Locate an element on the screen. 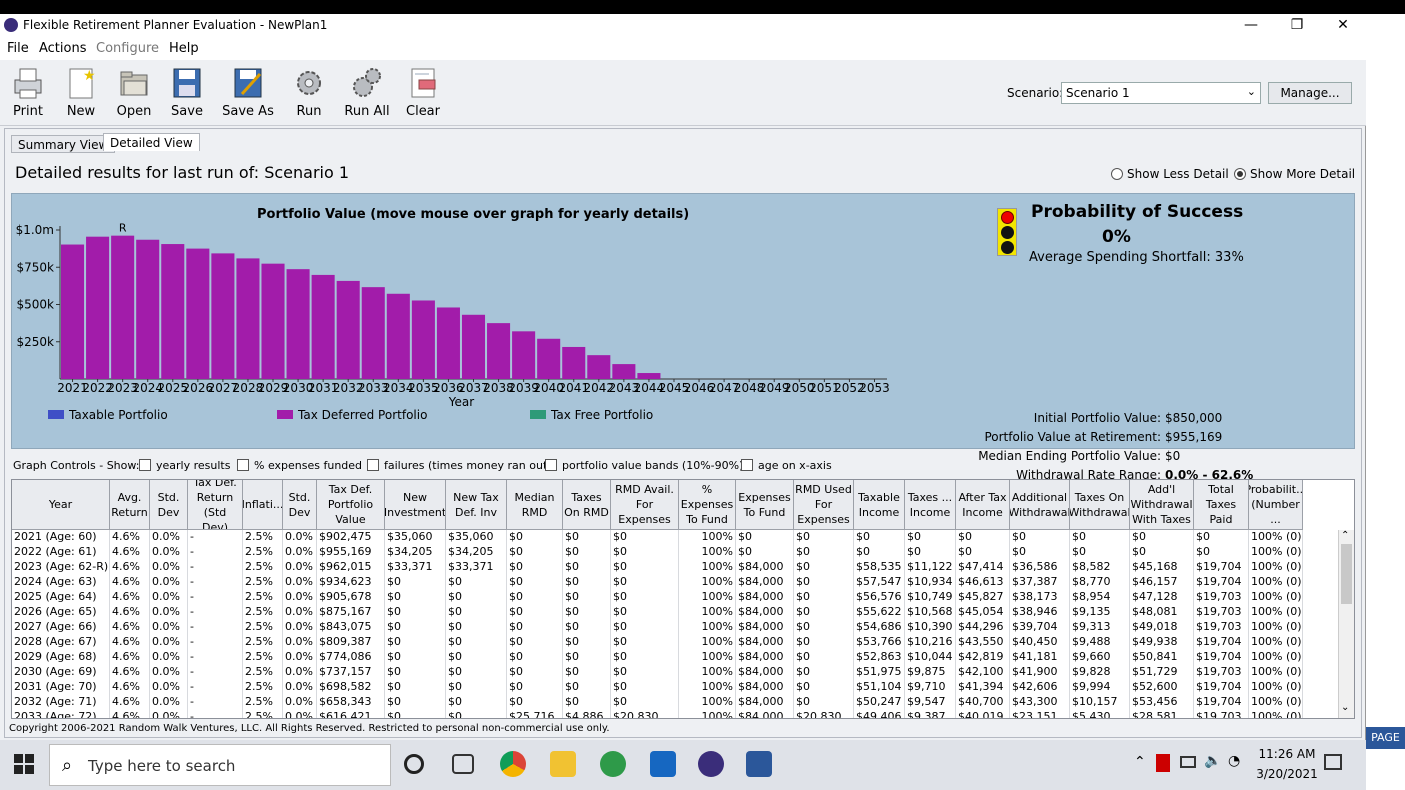  close-button: ✕ is located at coordinates (1343, 26).